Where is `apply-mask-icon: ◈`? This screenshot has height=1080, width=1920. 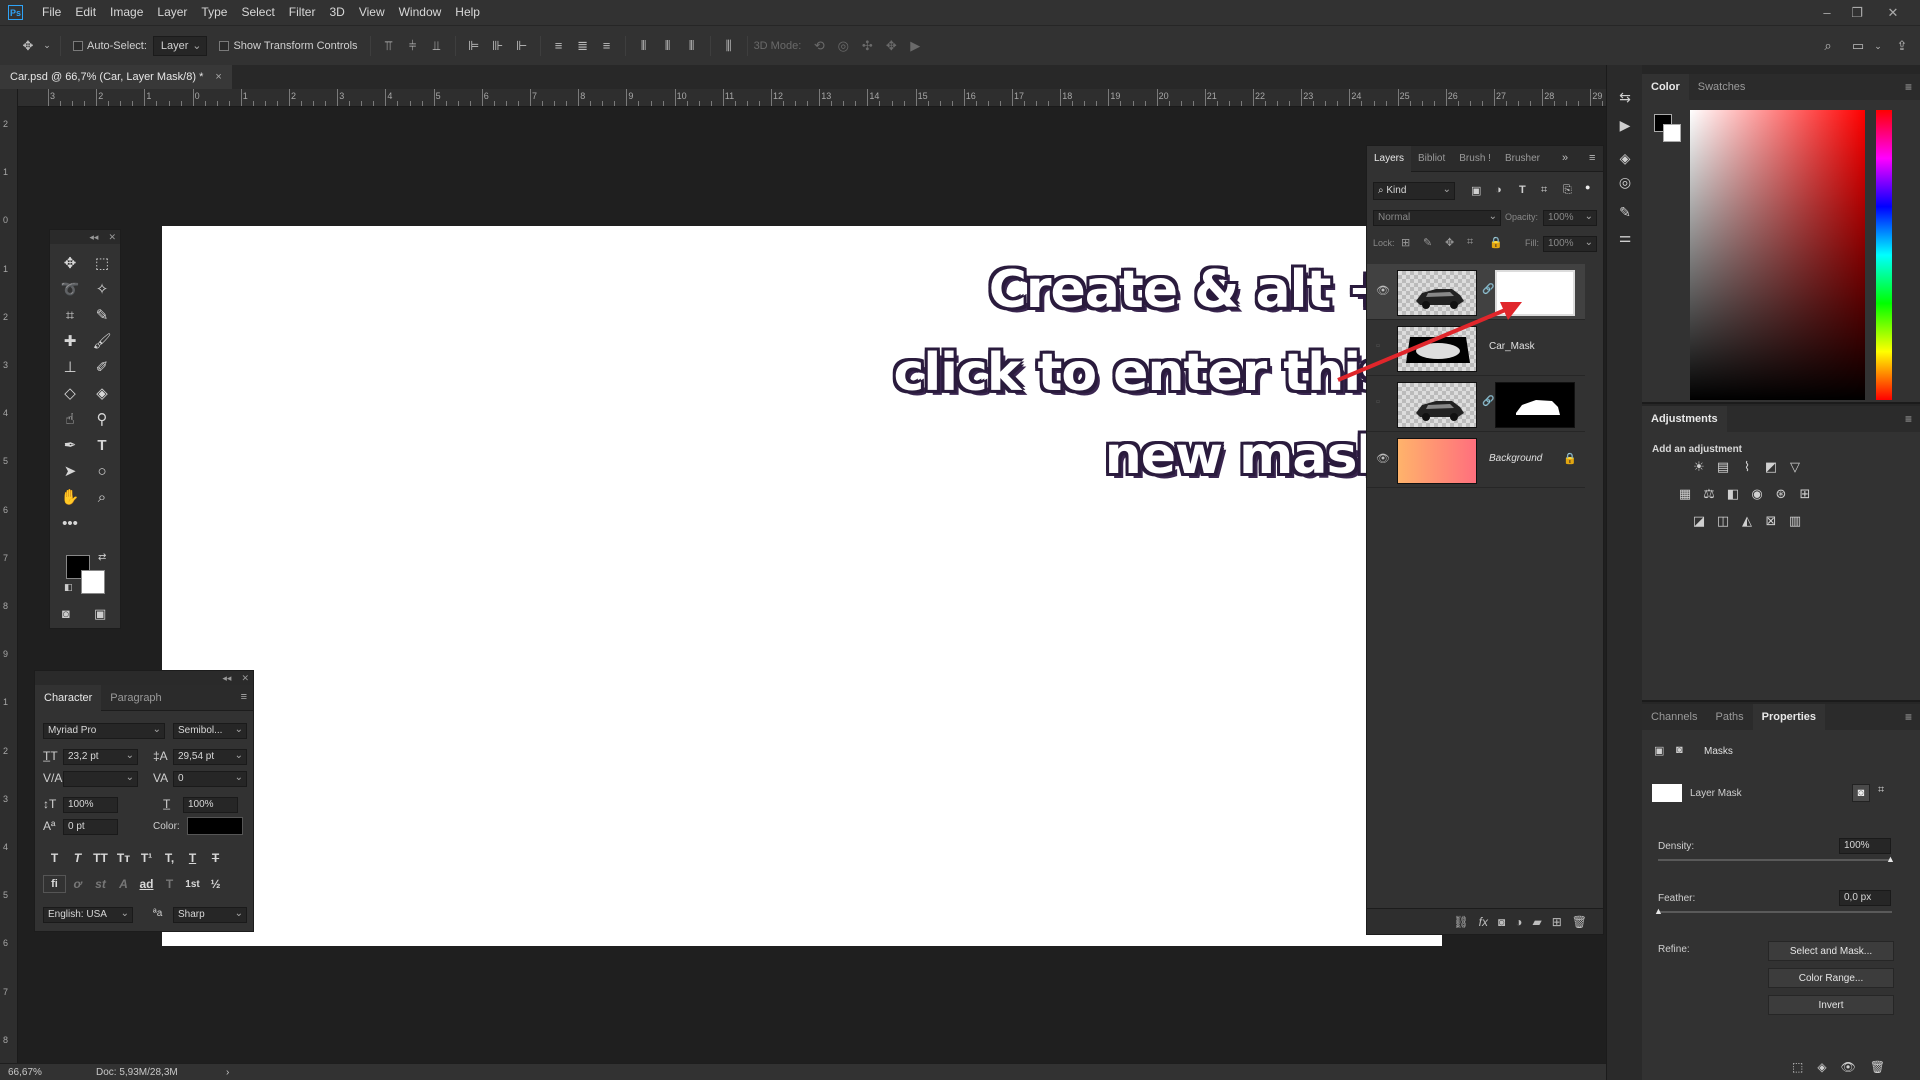 apply-mask-icon: ◈ is located at coordinates (1821, 1067).